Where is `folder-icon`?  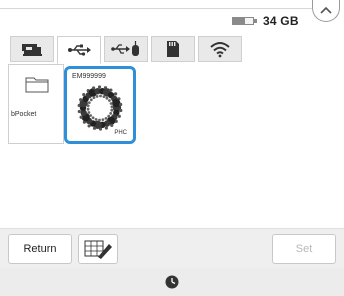
folder-icon is located at coordinates (37, 85).